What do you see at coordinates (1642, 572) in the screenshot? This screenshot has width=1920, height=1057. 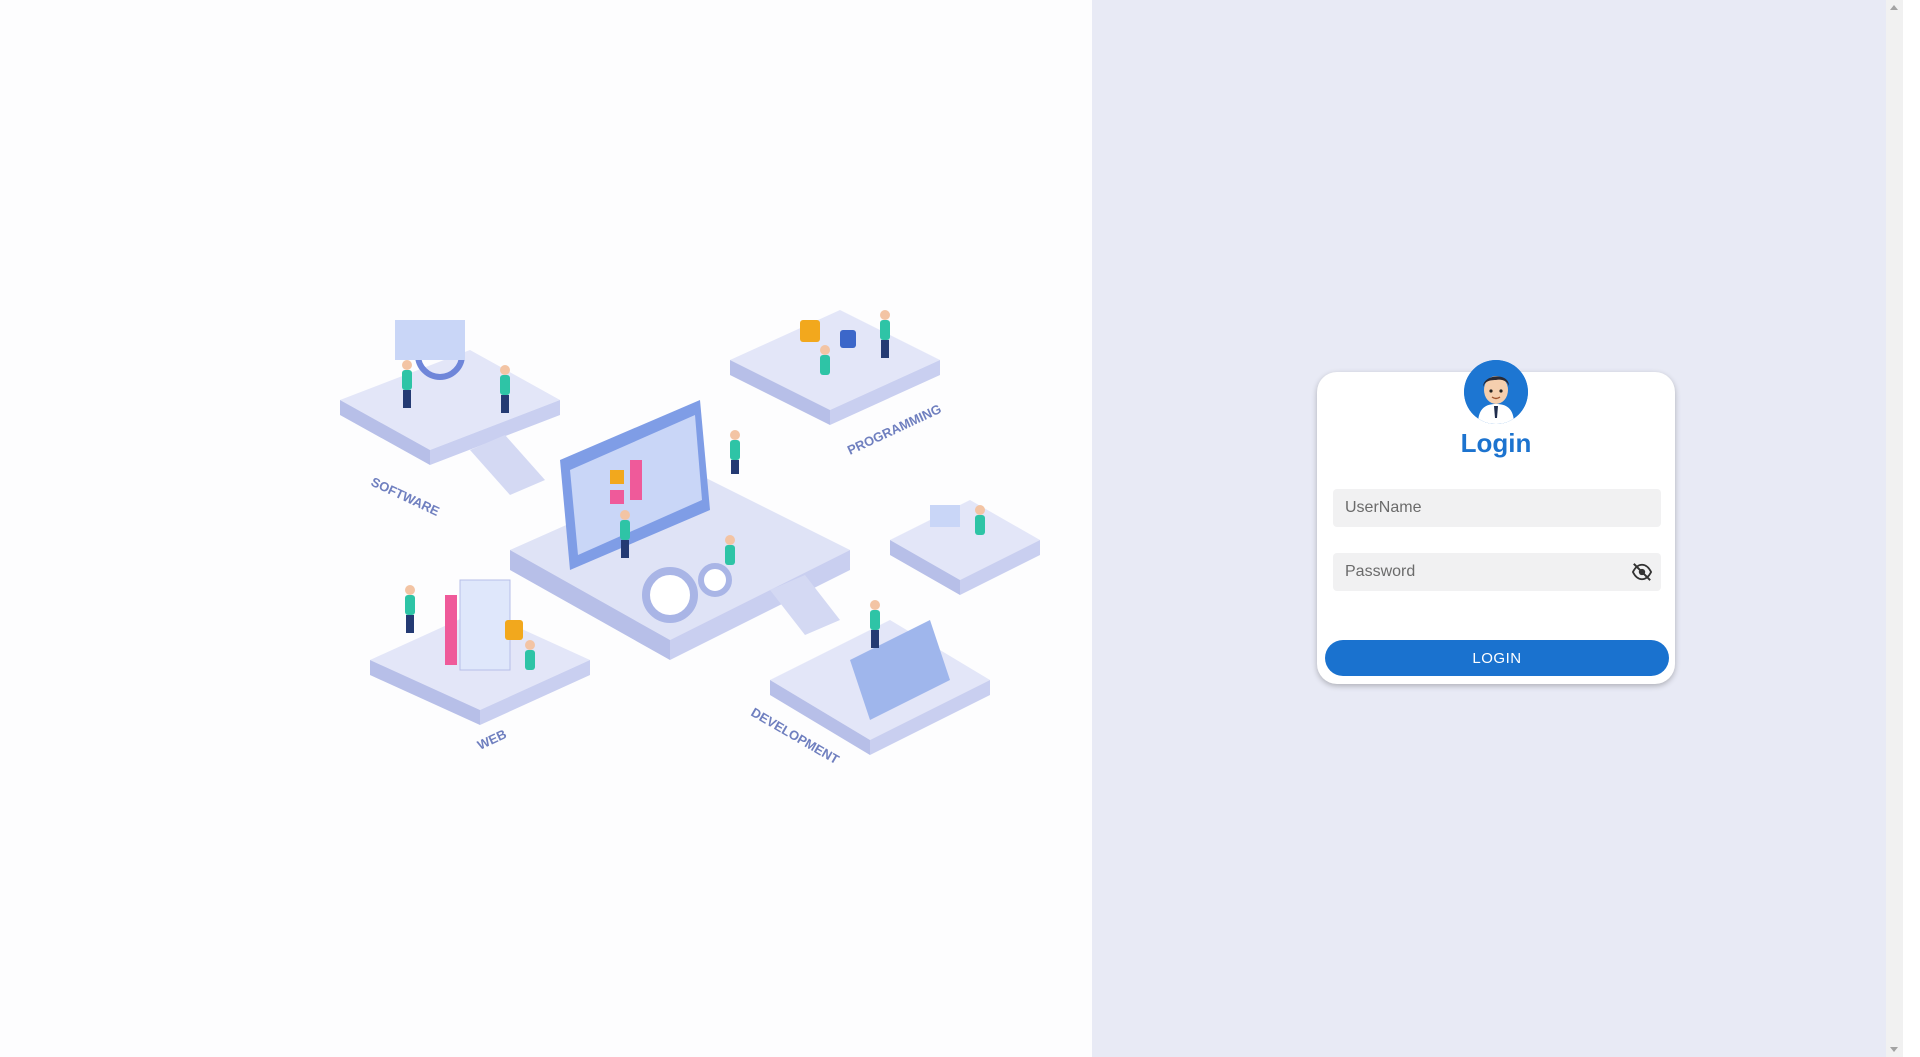 I see `eye-off-icon` at bounding box center [1642, 572].